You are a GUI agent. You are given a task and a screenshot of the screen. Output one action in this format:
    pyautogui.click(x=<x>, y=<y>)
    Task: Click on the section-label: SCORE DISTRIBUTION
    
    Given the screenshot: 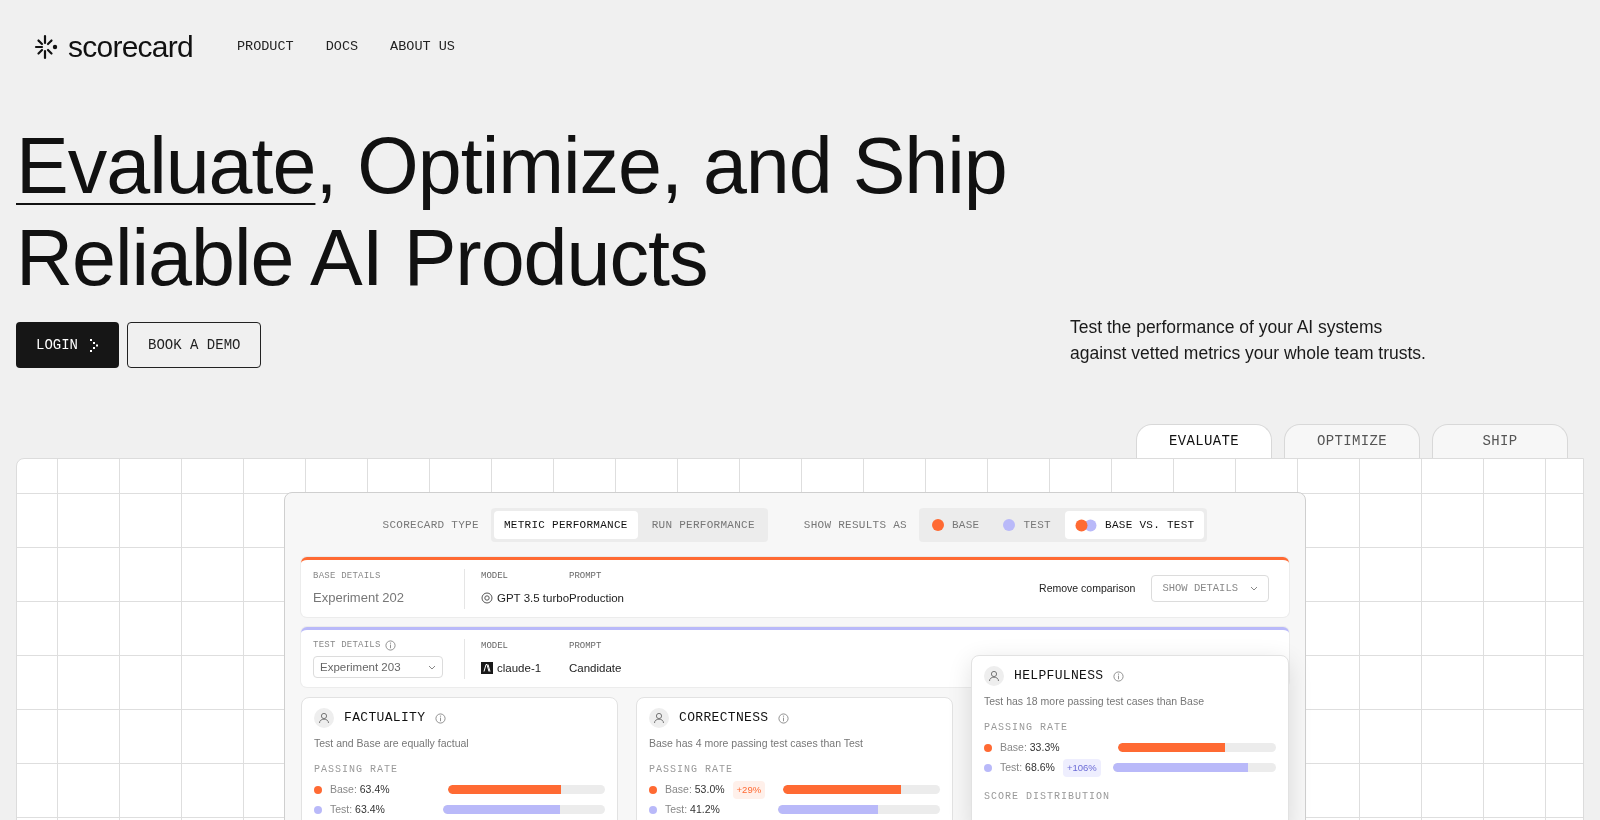 What is the action you would take?
    pyautogui.click(x=1048, y=796)
    